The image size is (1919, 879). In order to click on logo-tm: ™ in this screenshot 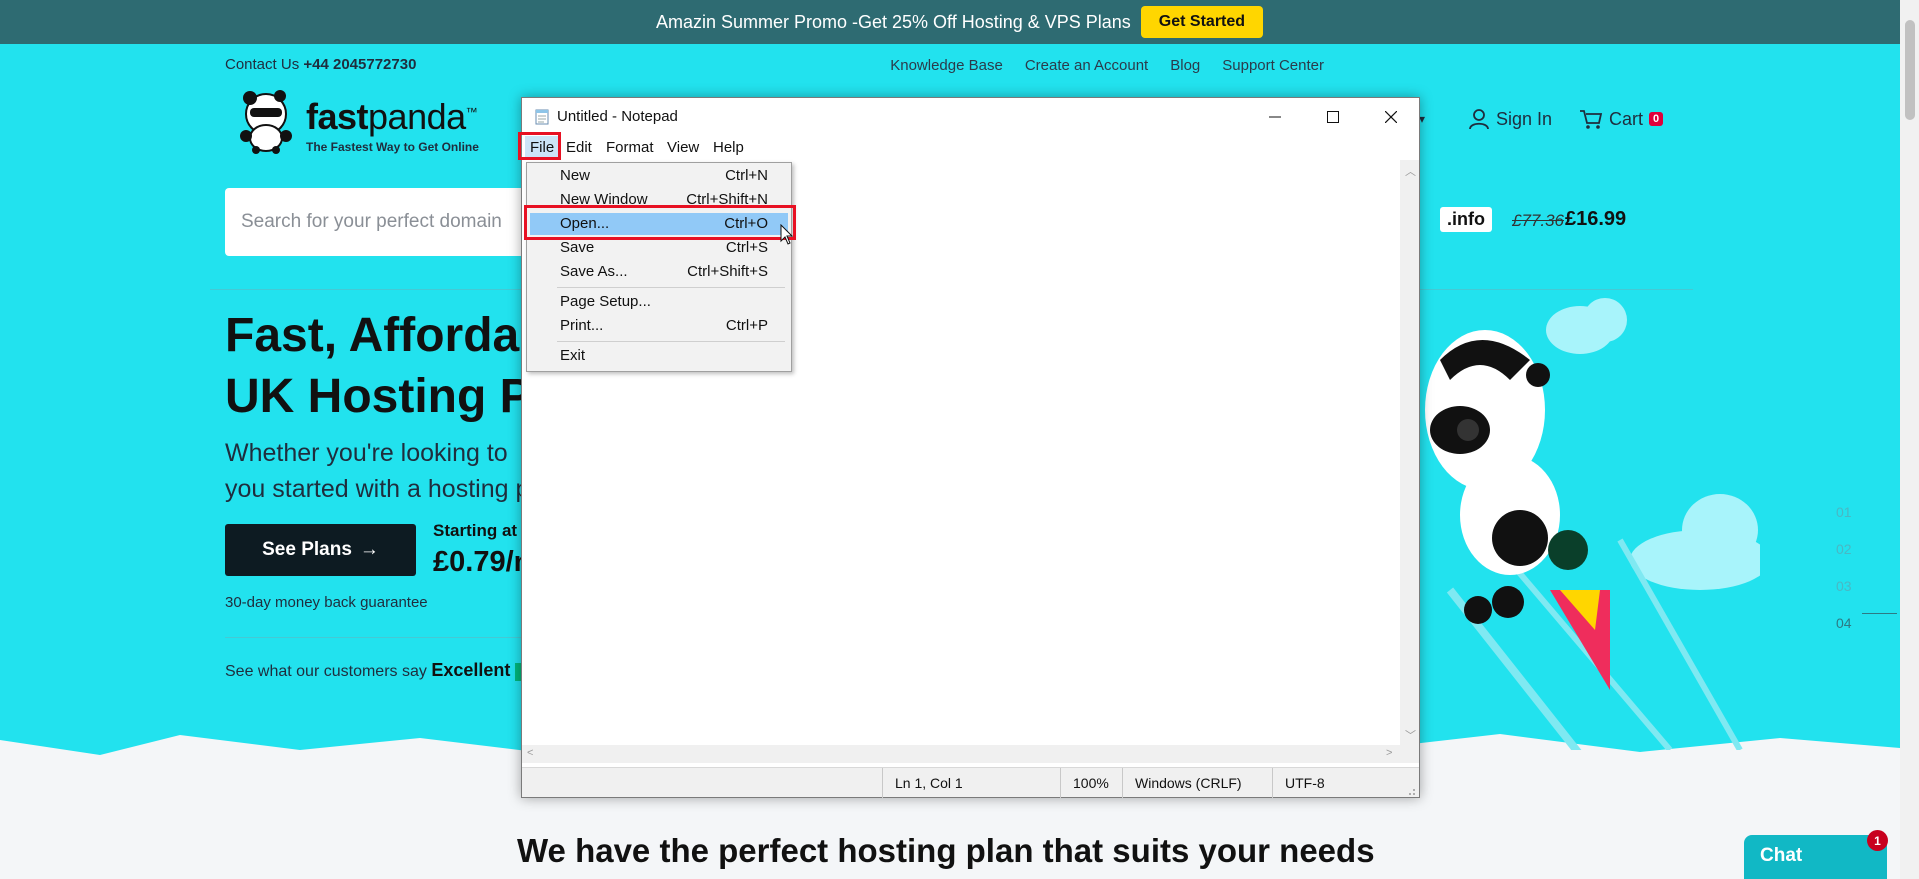, I will do `click(471, 112)`.